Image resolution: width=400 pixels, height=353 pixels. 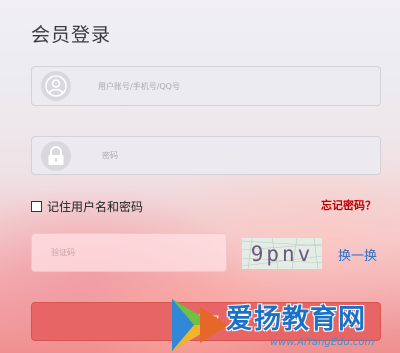 I want to click on forgot-password-link: 忘记密码？, so click(x=348, y=205).